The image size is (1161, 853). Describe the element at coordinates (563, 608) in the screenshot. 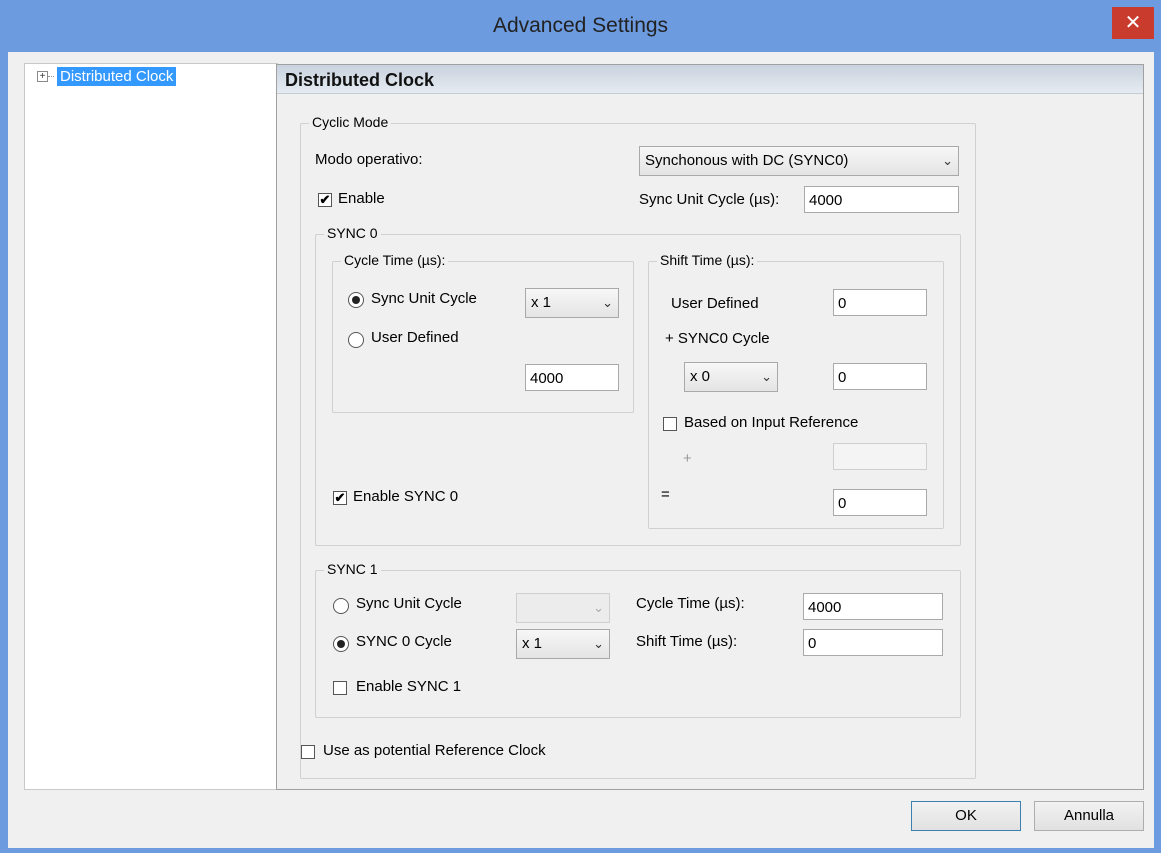

I see `sync1-sync-unit-select: ⌄` at that location.